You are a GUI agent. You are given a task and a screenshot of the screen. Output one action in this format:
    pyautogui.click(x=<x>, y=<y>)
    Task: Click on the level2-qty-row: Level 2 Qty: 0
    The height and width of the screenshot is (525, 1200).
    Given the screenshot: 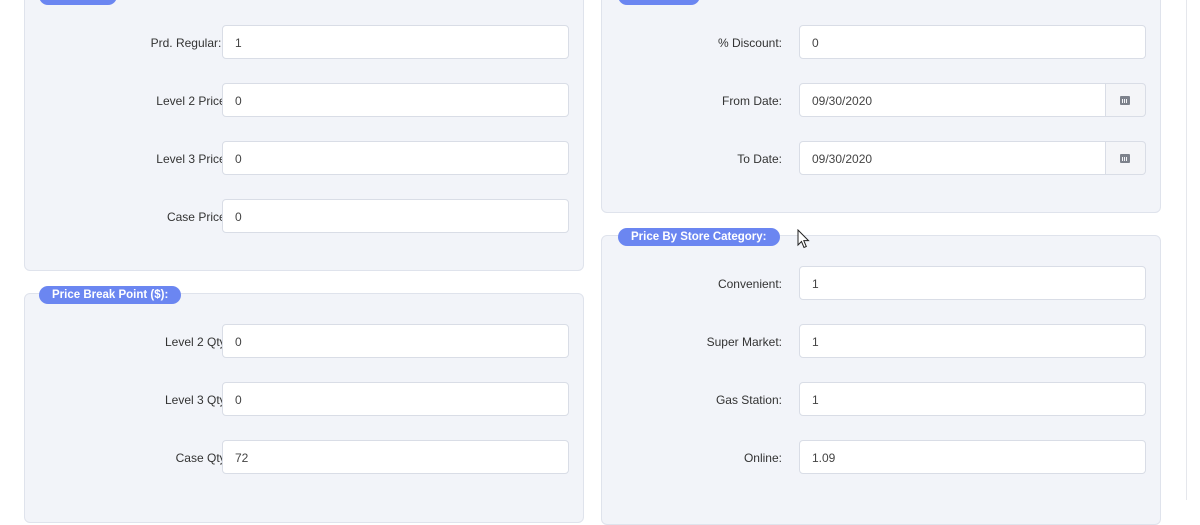 What is the action you would take?
    pyautogui.click(x=304, y=342)
    